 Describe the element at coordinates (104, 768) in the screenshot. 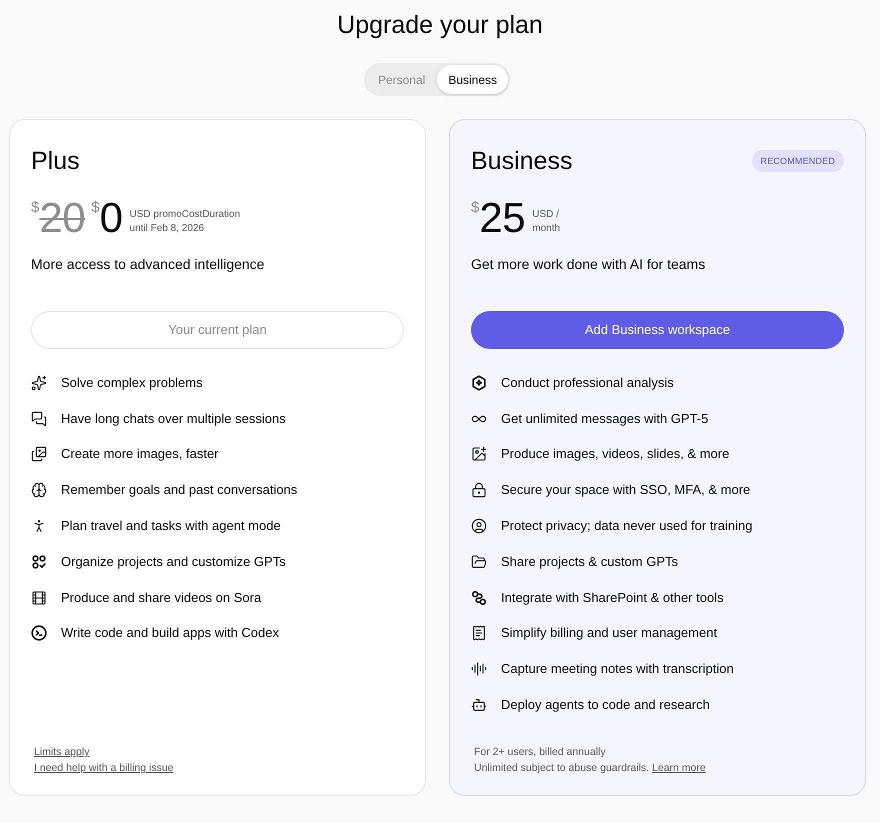

I see `footer-link: I need help with a billing issue` at that location.